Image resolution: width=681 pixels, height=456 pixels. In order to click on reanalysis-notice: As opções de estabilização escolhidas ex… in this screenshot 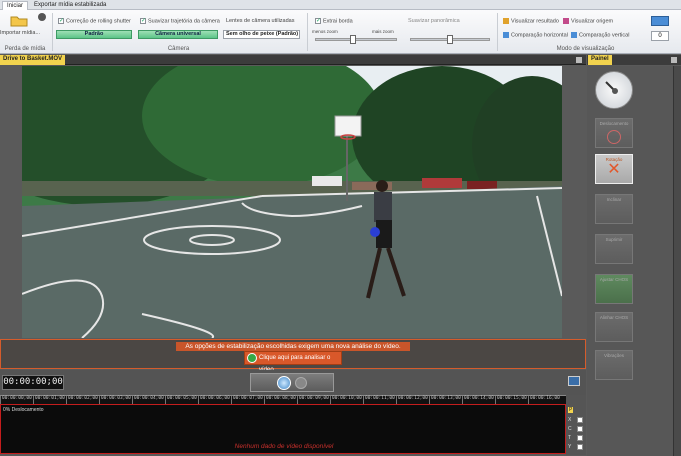, I will do `click(293, 356)`.